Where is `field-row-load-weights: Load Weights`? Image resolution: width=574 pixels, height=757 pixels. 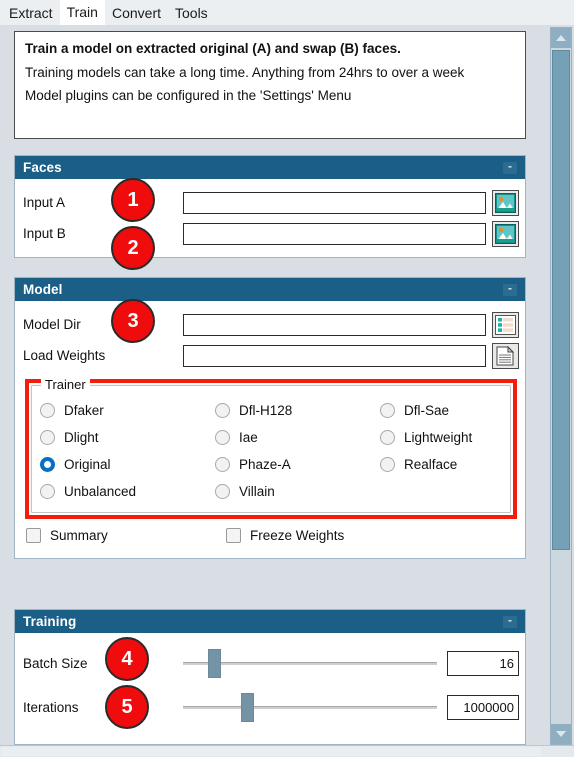 field-row-load-weights: Load Weights is located at coordinates (271, 355).